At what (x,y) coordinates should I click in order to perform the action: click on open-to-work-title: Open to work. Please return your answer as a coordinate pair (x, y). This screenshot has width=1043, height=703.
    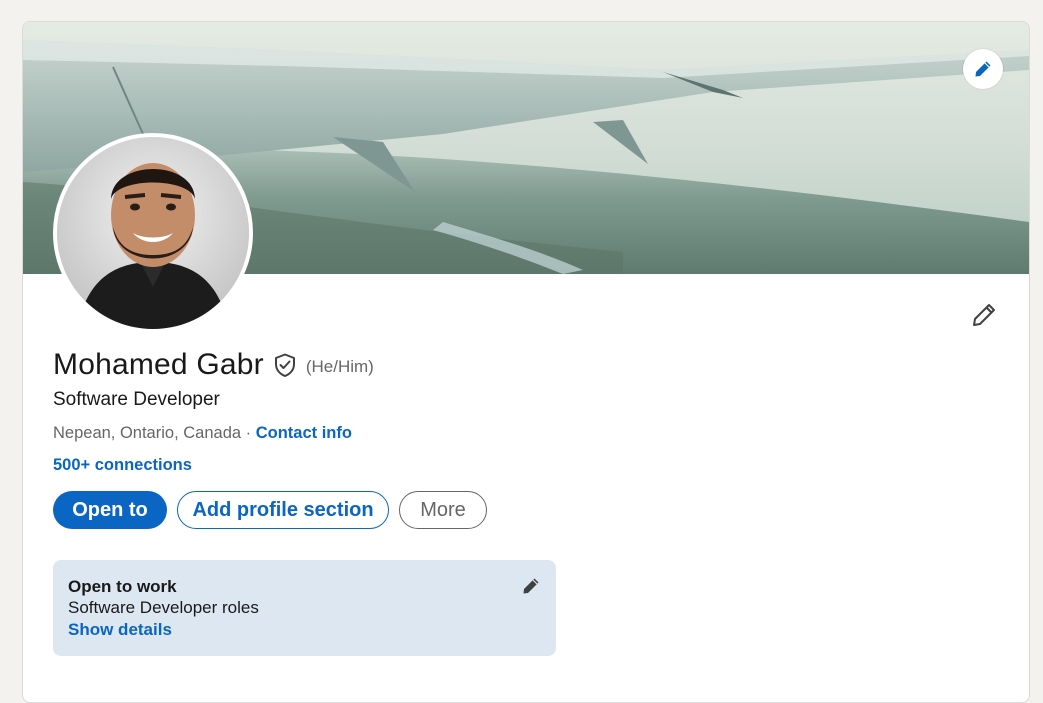
    Looking at the image, I should click on (122, 586).